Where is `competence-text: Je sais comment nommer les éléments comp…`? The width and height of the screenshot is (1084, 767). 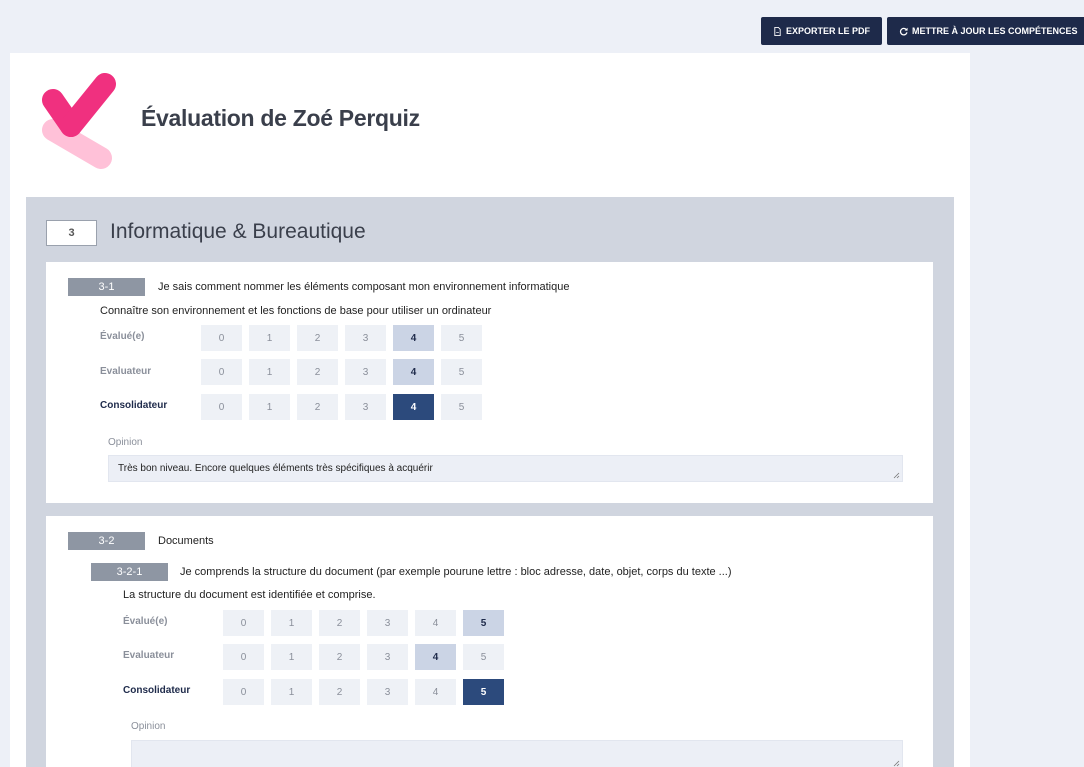
competence-text: Je sais comment nommer les éléments comp… is located at coordinates (364, 287).